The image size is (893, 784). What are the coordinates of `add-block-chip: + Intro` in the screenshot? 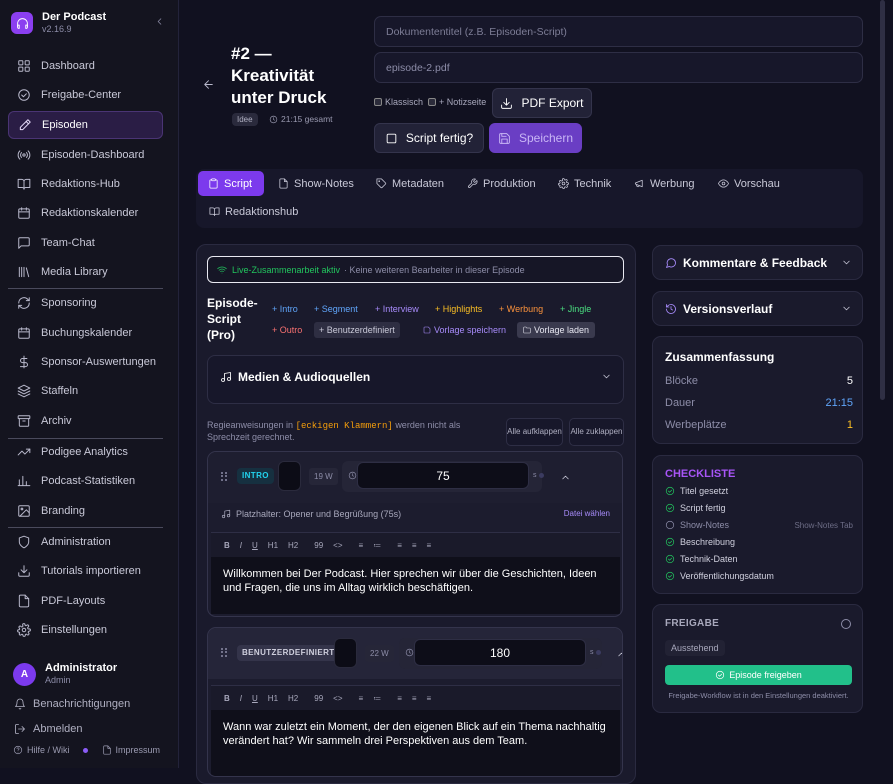 It's located at (285, 309).